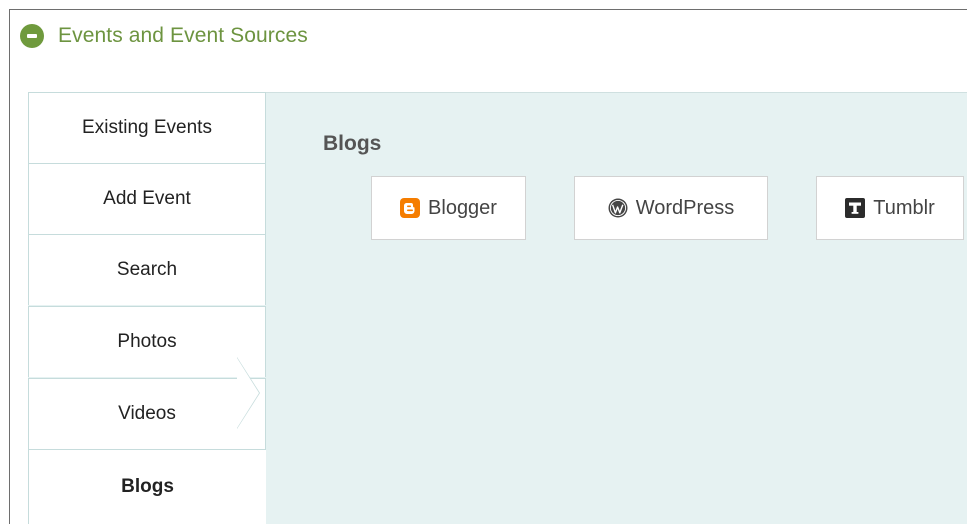 The height and width of the screenshot is (524, 967). I want to click on blogger-button: Blogger, so click(448, 208).